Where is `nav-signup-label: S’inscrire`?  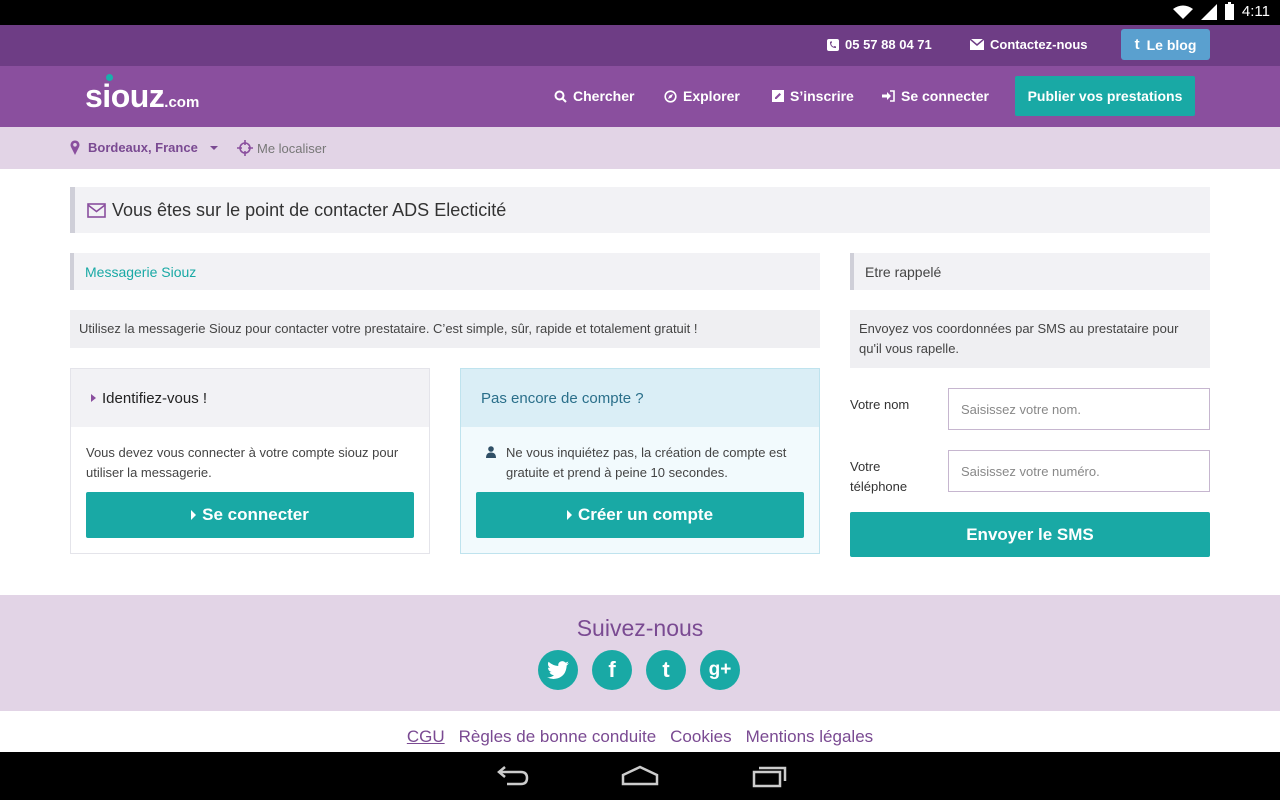
nav-signup-label: S’inscrire is located at coordinates (822, 96).